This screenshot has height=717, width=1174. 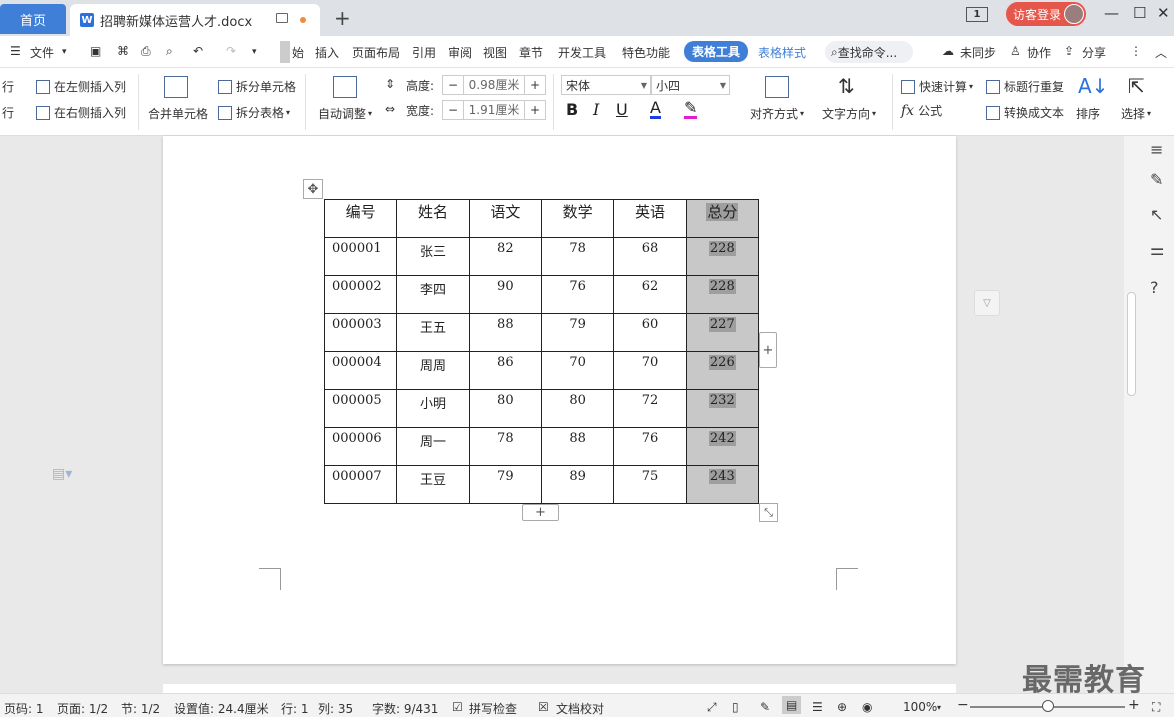 I want to click on autofit-icon, so click(x=347, y=87).